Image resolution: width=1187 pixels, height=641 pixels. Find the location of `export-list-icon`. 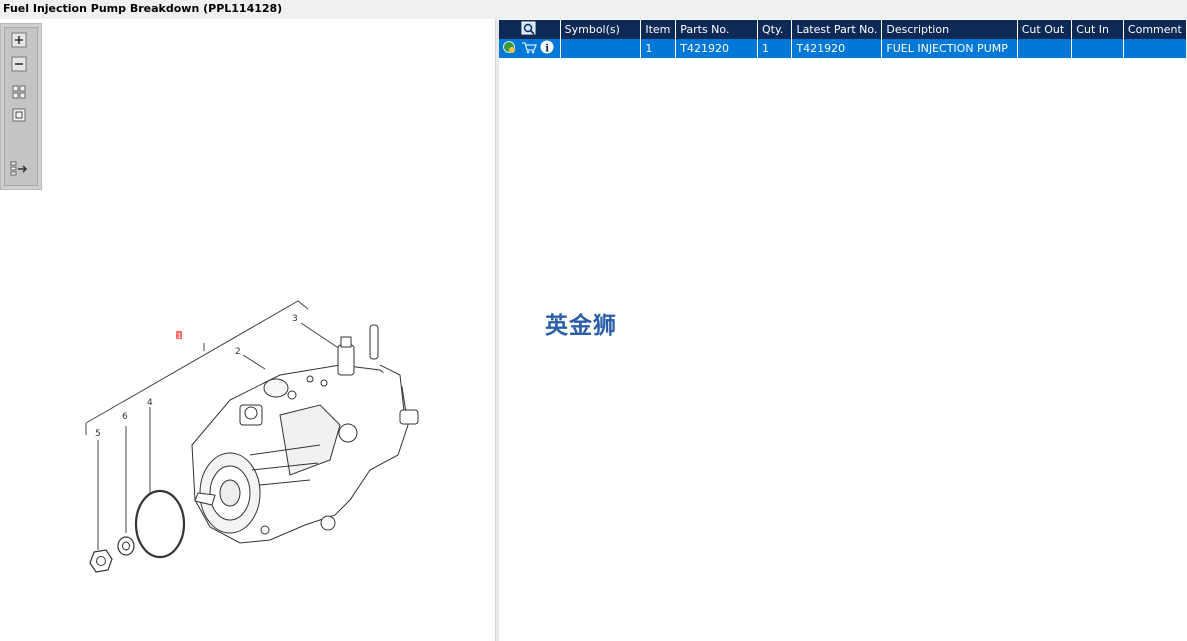

export-list-icon is located at coordinates (19, 168).